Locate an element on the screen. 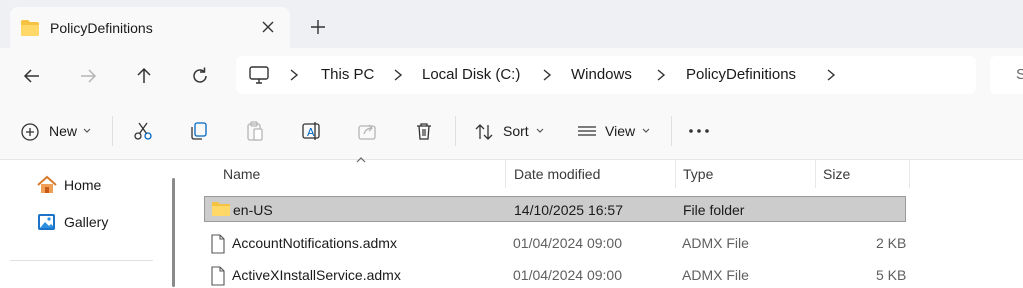 This screenshot has height=288, width=1023. close-tab-icon is located at coordinates (268, 27).